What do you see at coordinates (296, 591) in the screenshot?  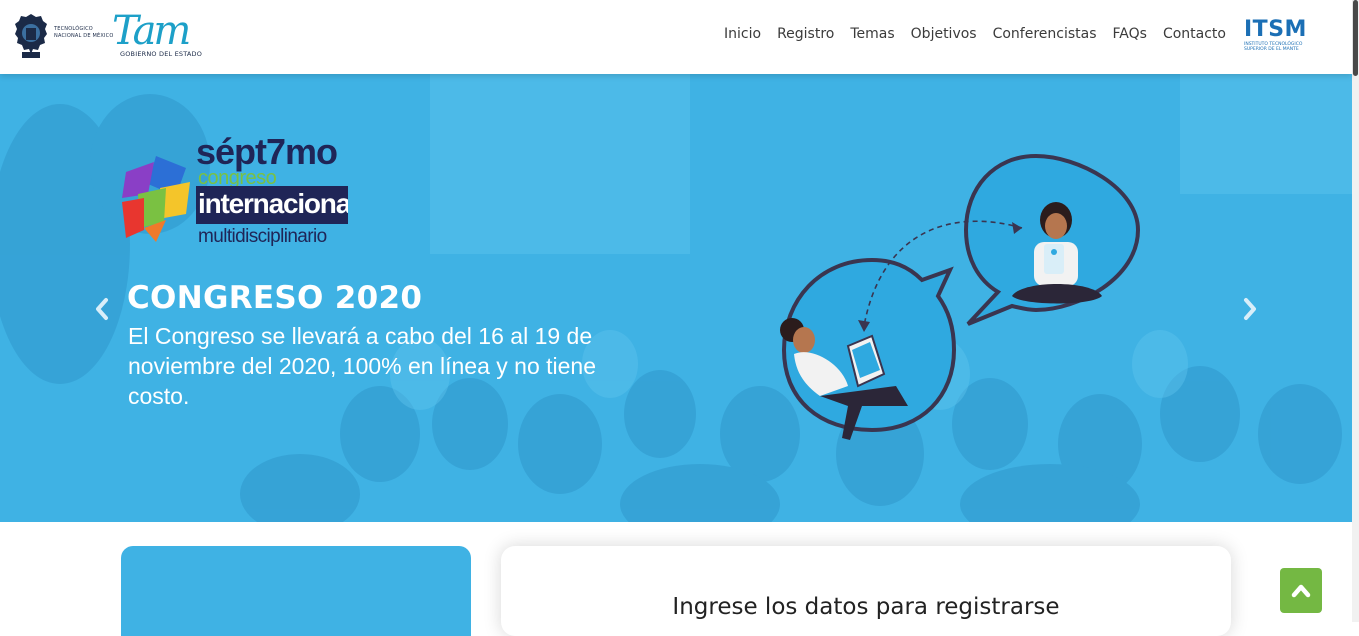 I see `side-image-card` at bounding box center [296, 591].